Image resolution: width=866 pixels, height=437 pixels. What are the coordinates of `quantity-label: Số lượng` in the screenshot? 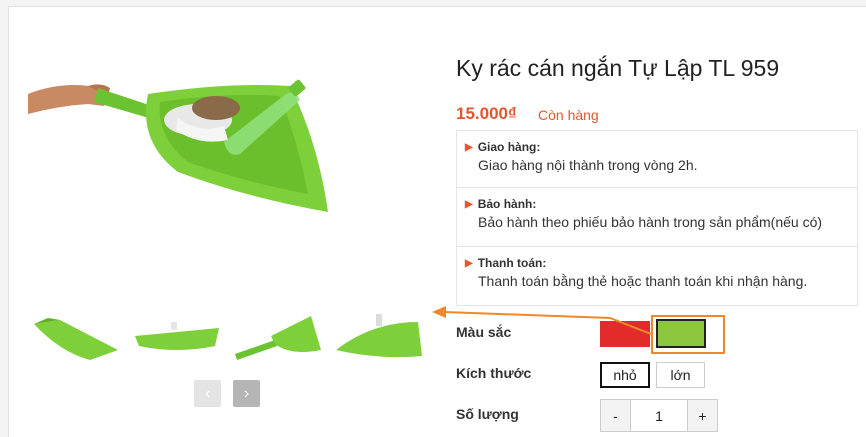 It's located at (487, 414).